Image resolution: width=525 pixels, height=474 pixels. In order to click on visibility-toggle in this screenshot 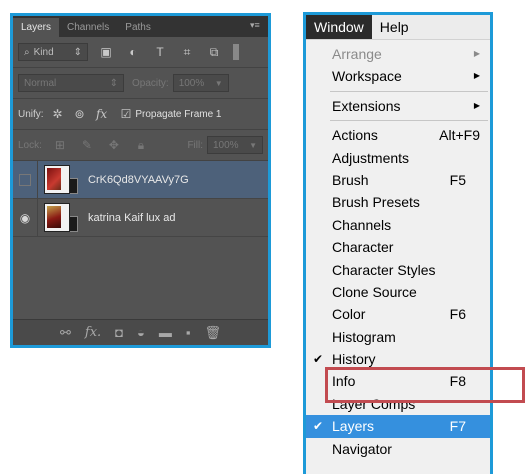, I will do `click(25, 179)`.